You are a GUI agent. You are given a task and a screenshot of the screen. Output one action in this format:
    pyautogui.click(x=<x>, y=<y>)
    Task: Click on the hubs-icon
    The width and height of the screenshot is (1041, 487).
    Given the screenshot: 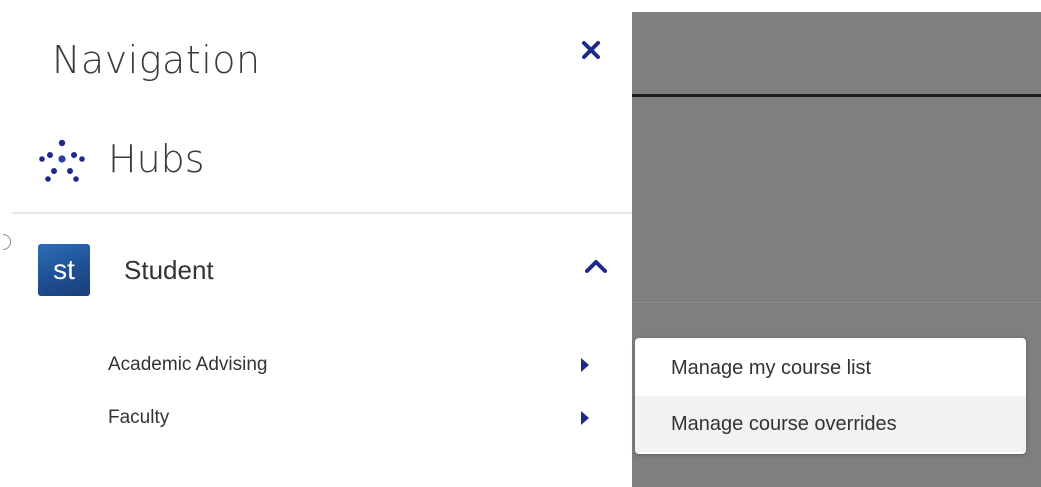 What is the action you would take?
    pyautogui.click(x=62, y=160)
    